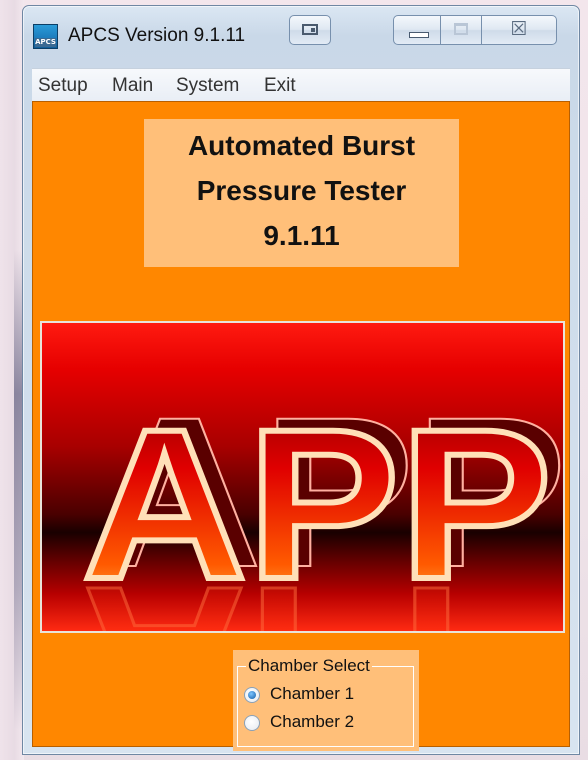  Describe the element at coordinates (207, 86) in the screenshot. I see `menu-system: System` at that location.